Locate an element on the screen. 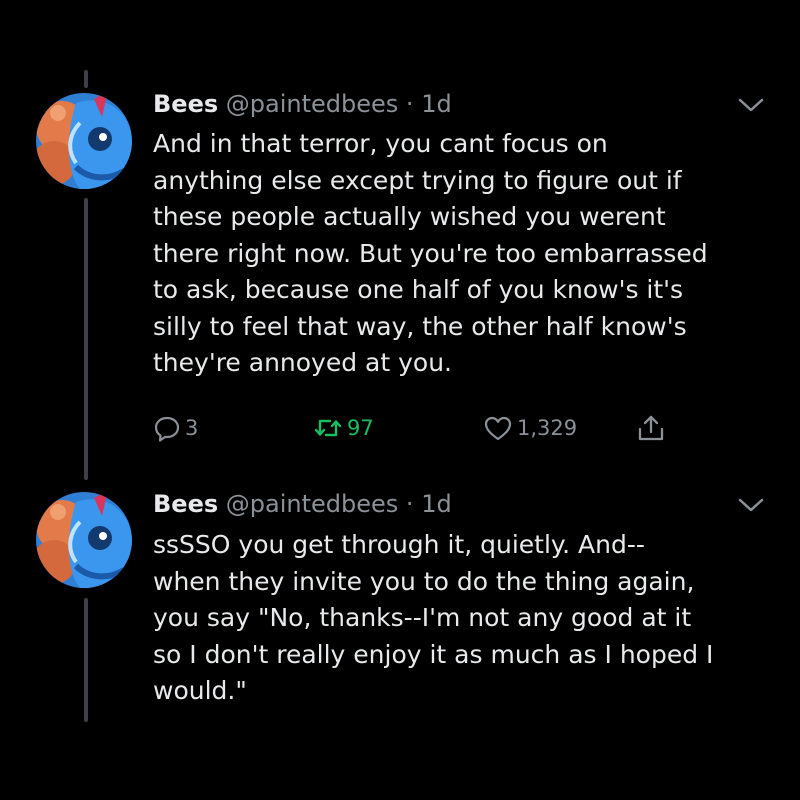 The height and width of the screenshot is (800, 800). tweet-text-line: ssSSO you get through it, quietly. And-- is located at coordinates (399, 544).